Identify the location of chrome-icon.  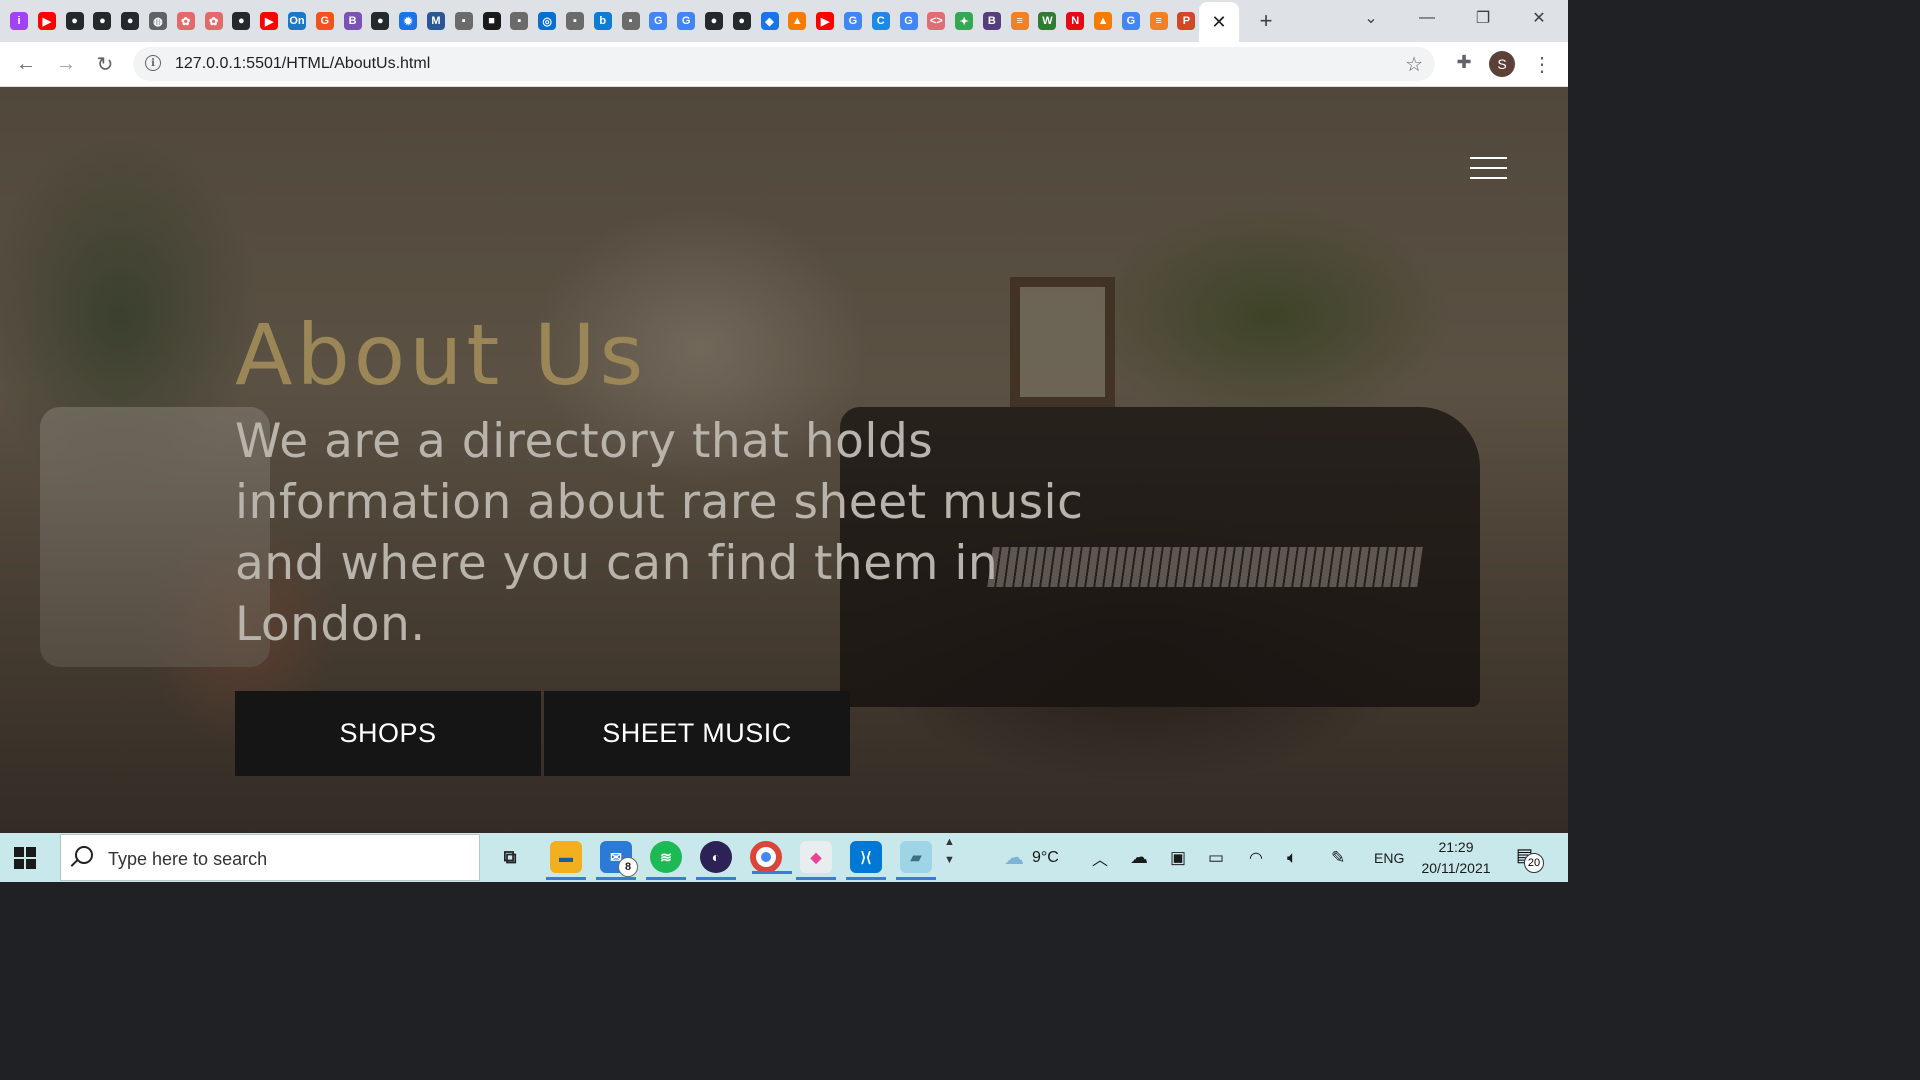
(771, 857).